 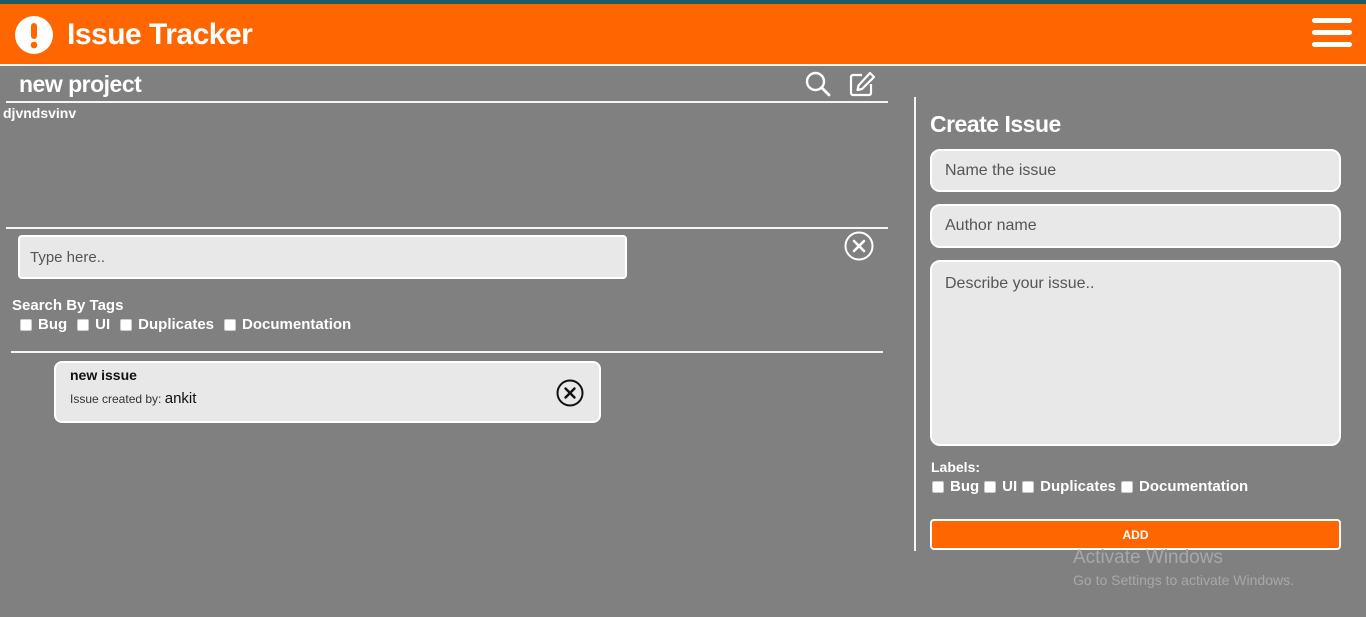 What do you see at coordinates (995, 124) in the screenshot?
I see `create-issue-title: Create Issue` at bounding box center [995, 124].